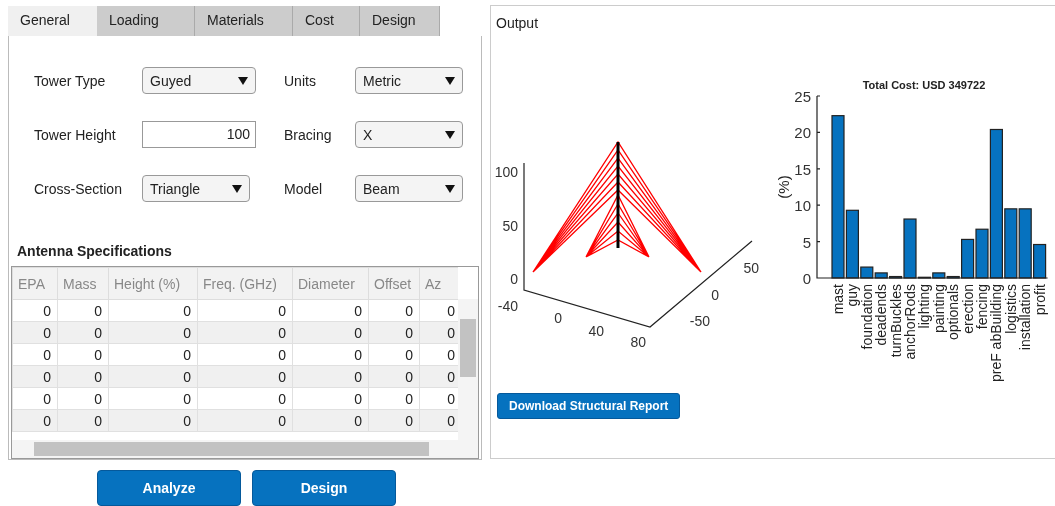 The width and height of the screenshot is (1055, 506). What do you see at coordinates (153, 283) in the screenshot?
I see `column-header: Height (%)` at bounding box center [153, 283].